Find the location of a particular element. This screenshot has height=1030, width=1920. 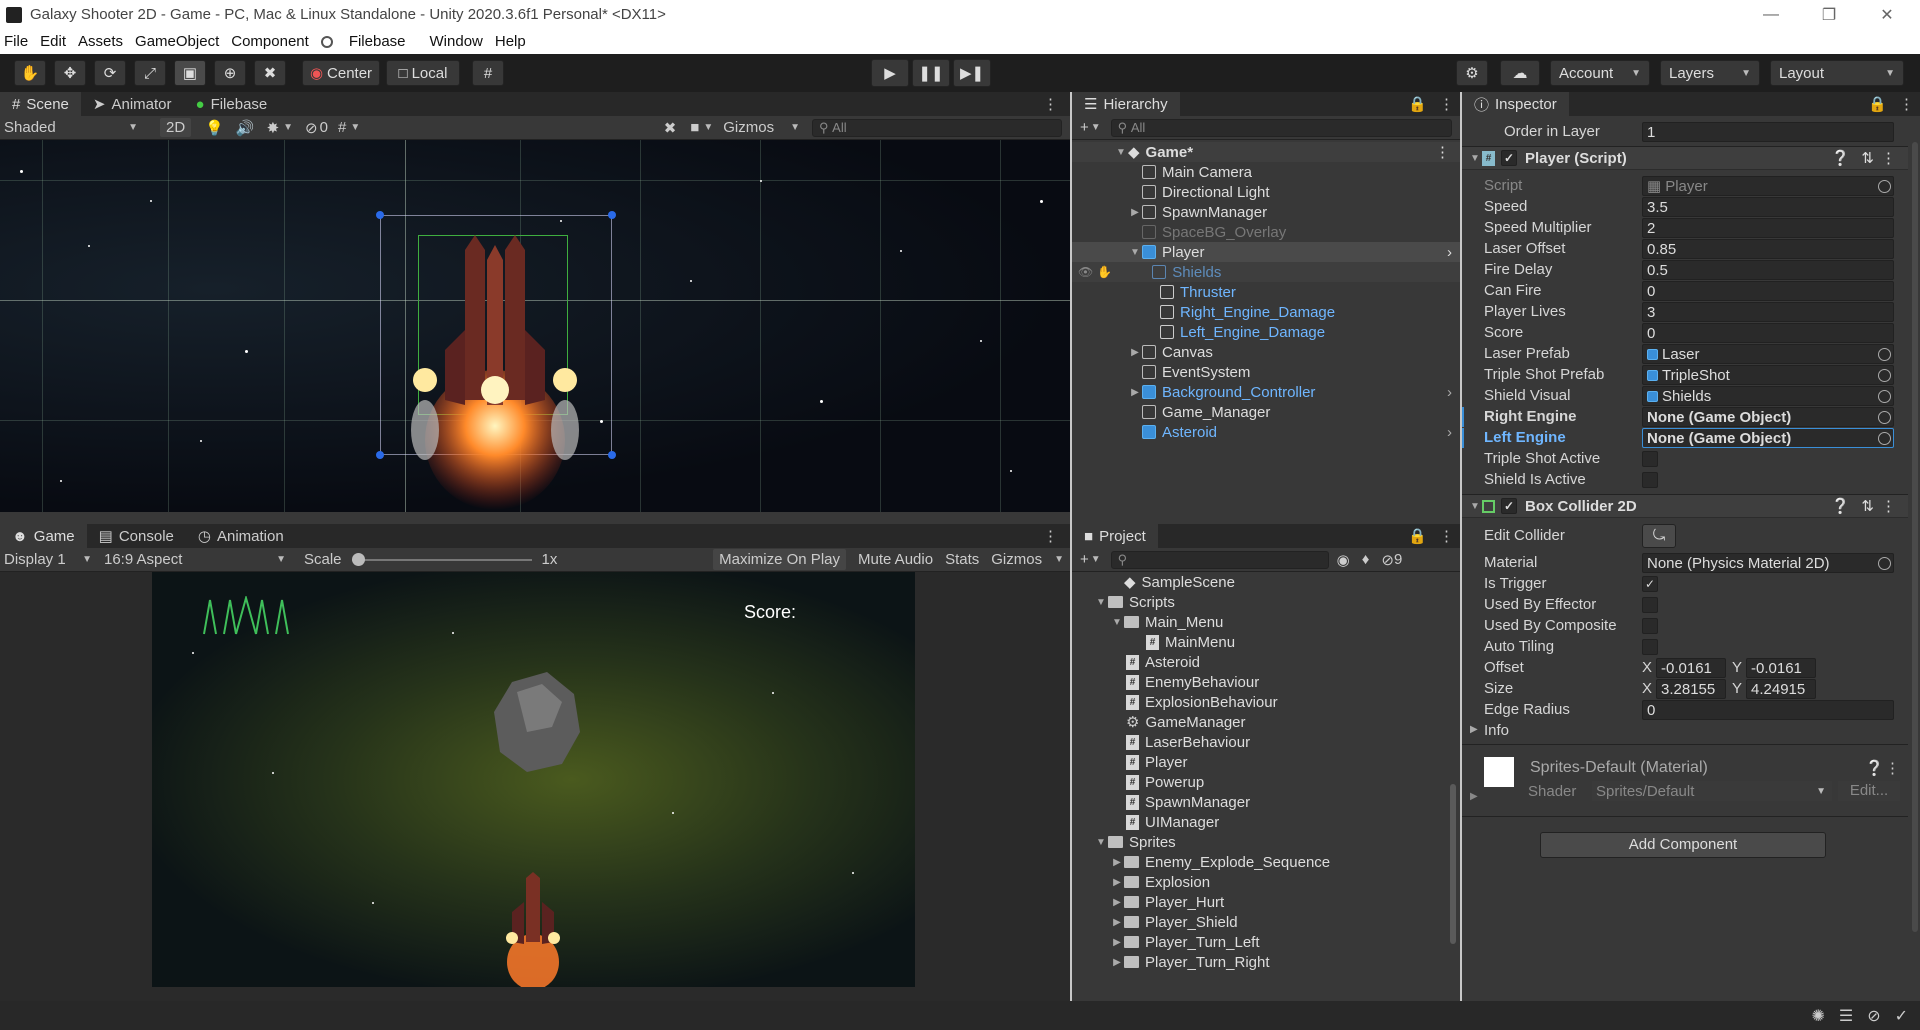

display-dropdown: Display 1 ▼ is located at coordinates (48, 559).